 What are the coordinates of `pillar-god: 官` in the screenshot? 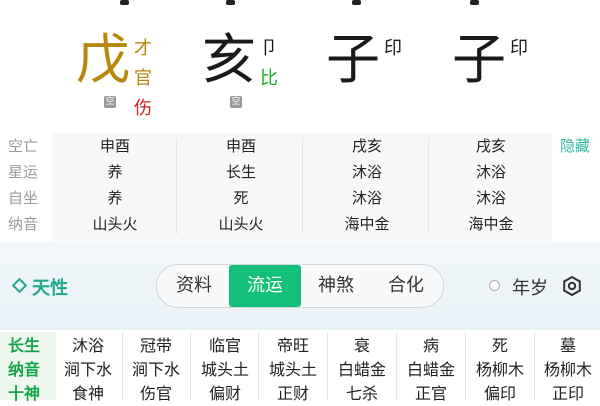 It's located at (143, 78).